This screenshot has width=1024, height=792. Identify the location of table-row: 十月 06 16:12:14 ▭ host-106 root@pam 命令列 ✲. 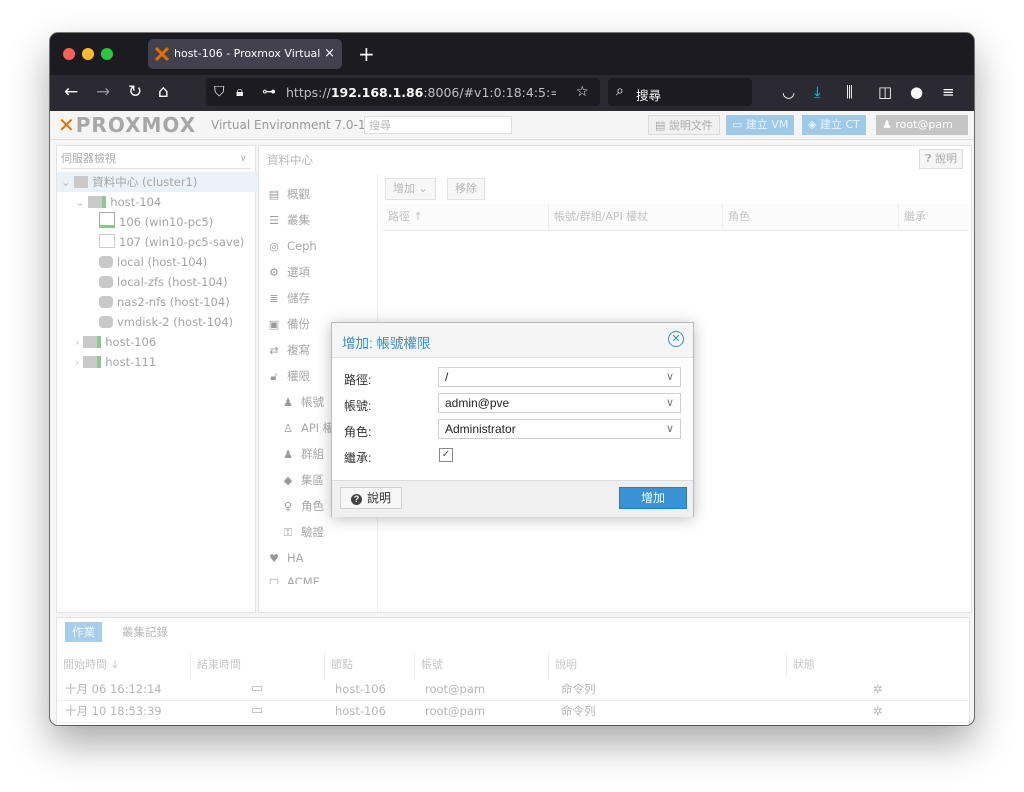
(513, 689).